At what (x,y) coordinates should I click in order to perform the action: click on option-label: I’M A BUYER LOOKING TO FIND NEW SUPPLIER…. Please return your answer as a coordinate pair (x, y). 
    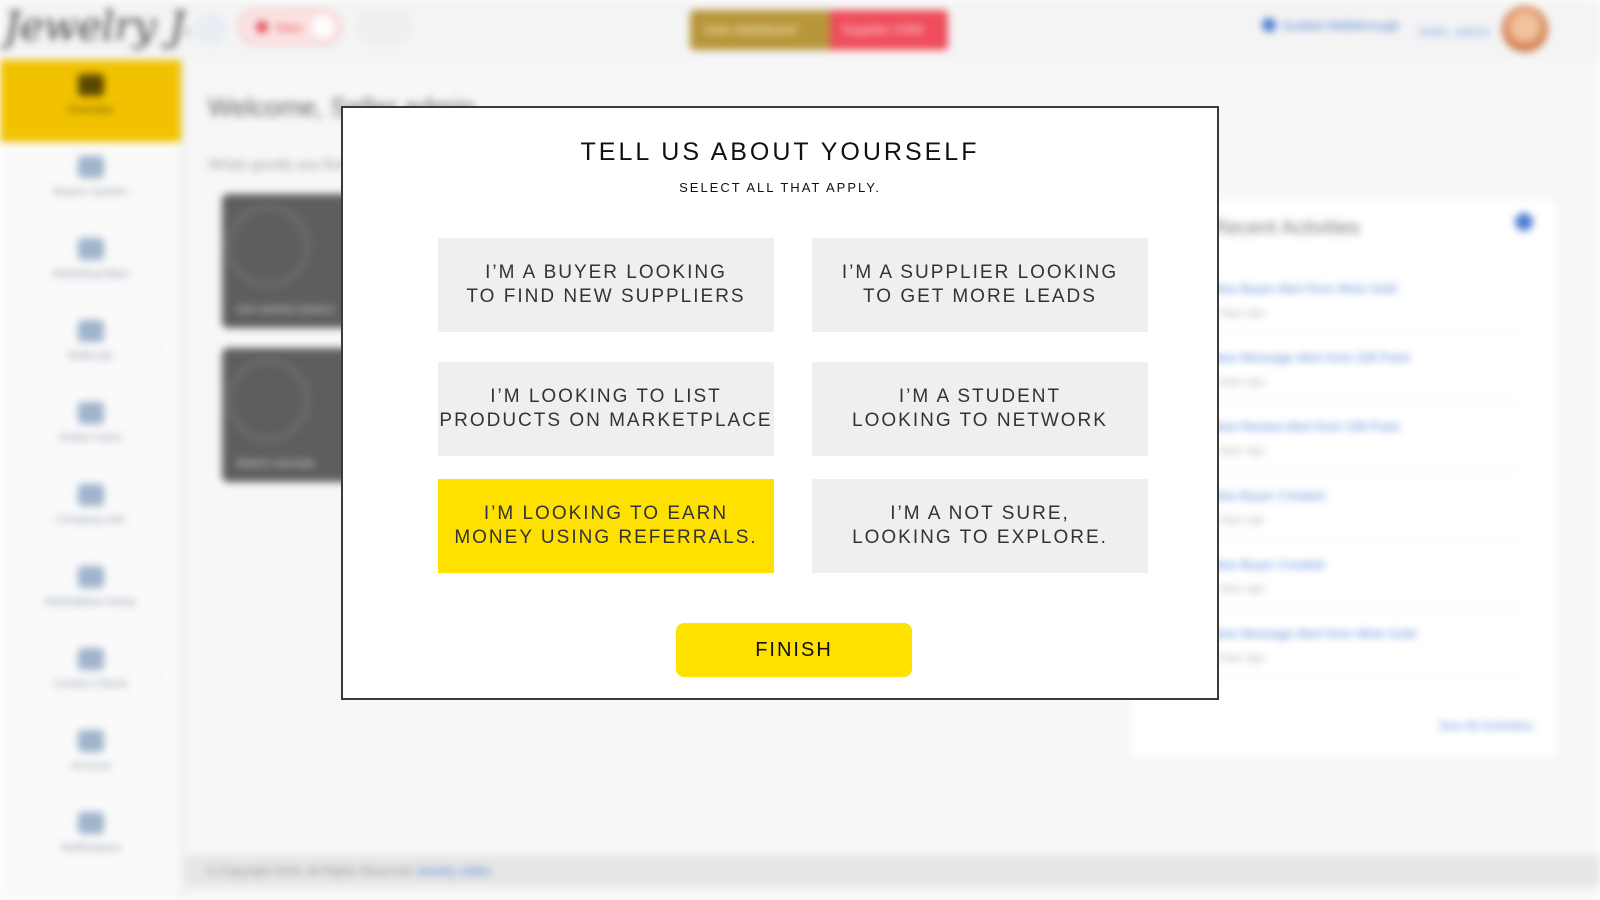
    Looking at the image, I should click on (606, 284).